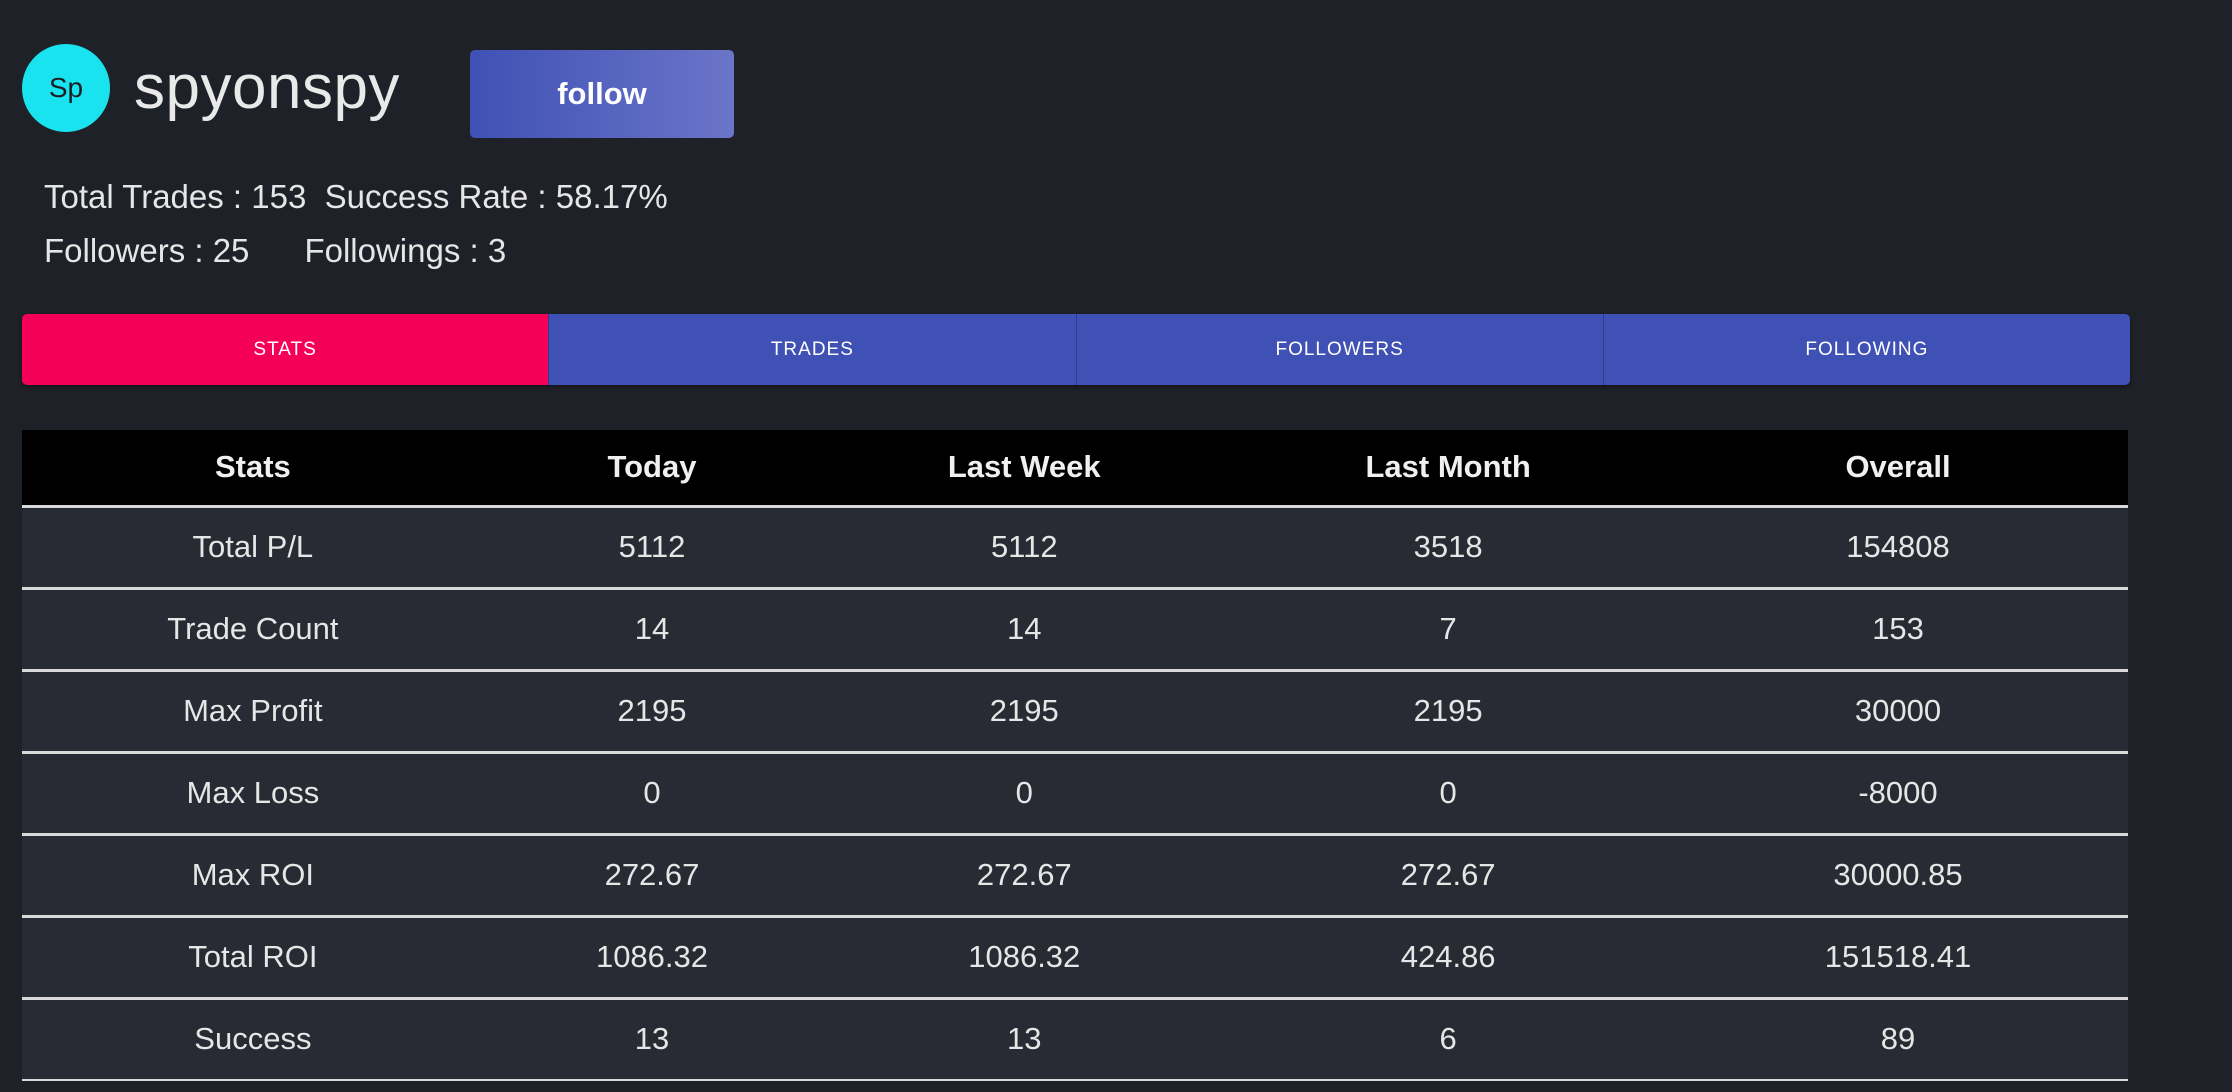 Image resolution: width=2232 pixels, height=1092 pixels. Describe the element at coordinates (1024, 876) in the screenshot. I see `cell-last-week: 272.67` at that location.